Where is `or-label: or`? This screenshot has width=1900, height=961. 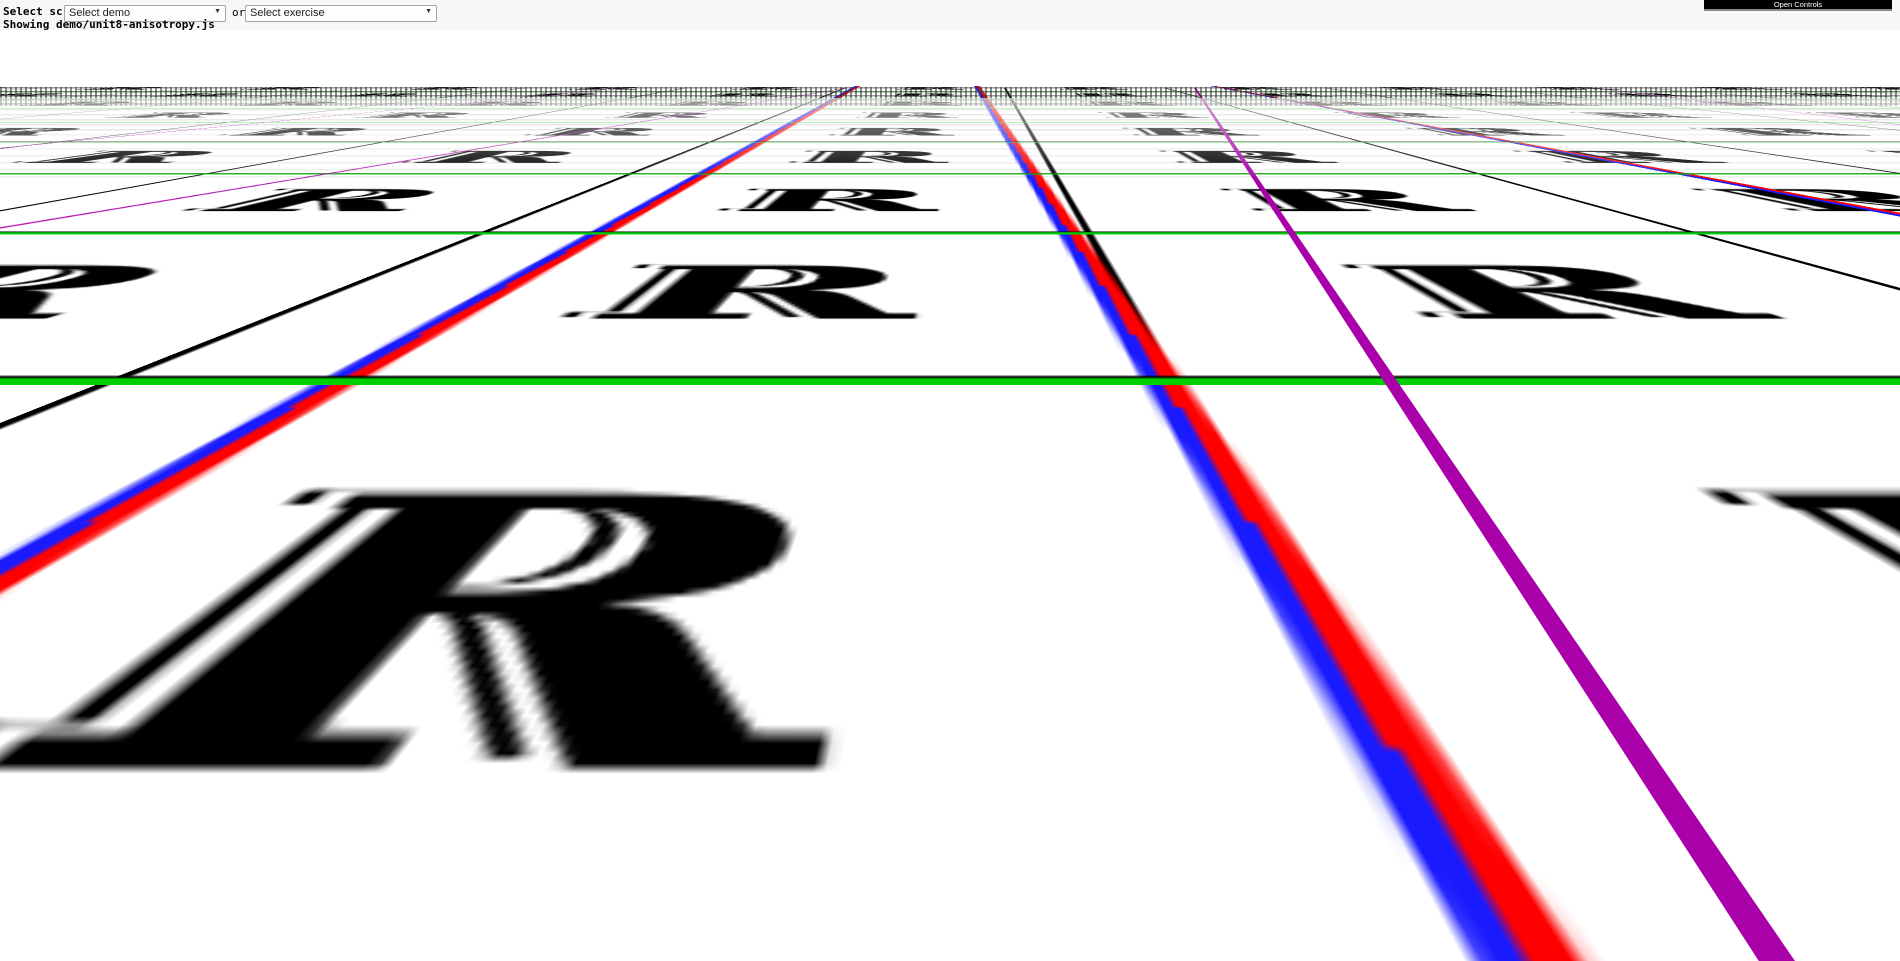 or-label: or is located at coordinates (239, 12).